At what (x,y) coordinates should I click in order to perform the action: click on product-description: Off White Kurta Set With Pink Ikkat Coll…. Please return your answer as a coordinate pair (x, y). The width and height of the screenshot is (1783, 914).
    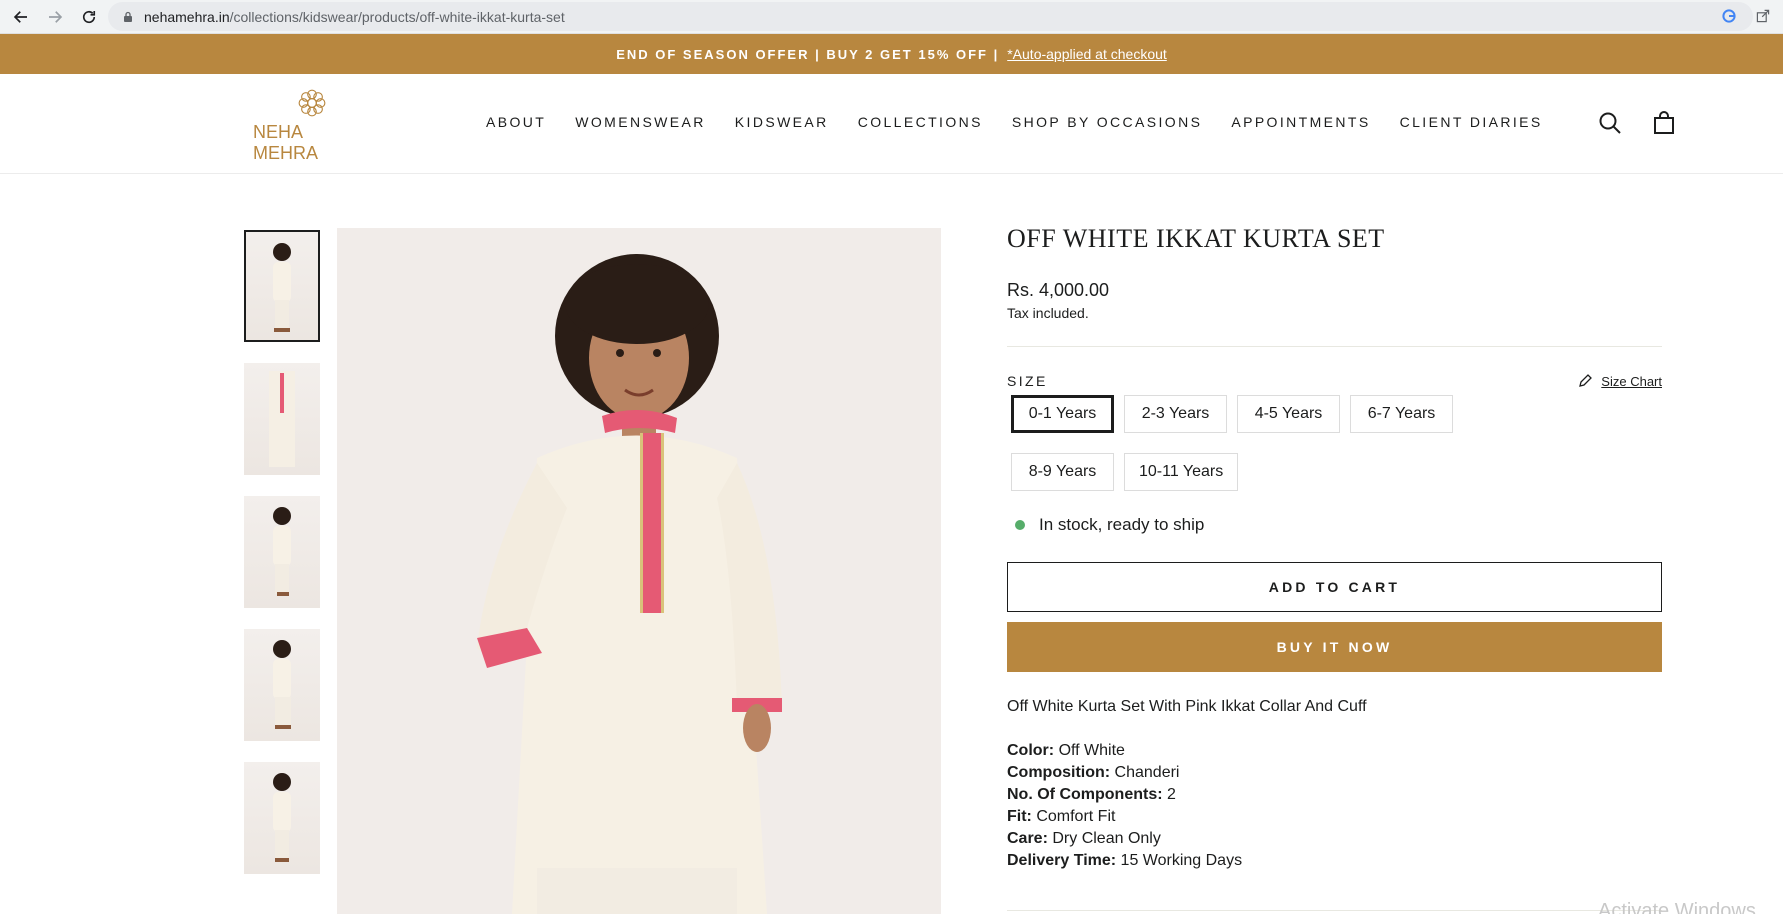
    Looking at the image, I should click on (1187, 706).